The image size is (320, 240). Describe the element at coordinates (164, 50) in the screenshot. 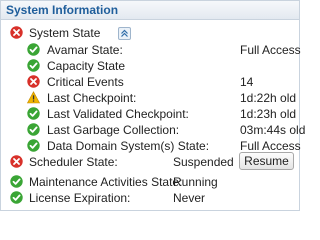

I see `list-item: Avamar State: Full Access` at that location.